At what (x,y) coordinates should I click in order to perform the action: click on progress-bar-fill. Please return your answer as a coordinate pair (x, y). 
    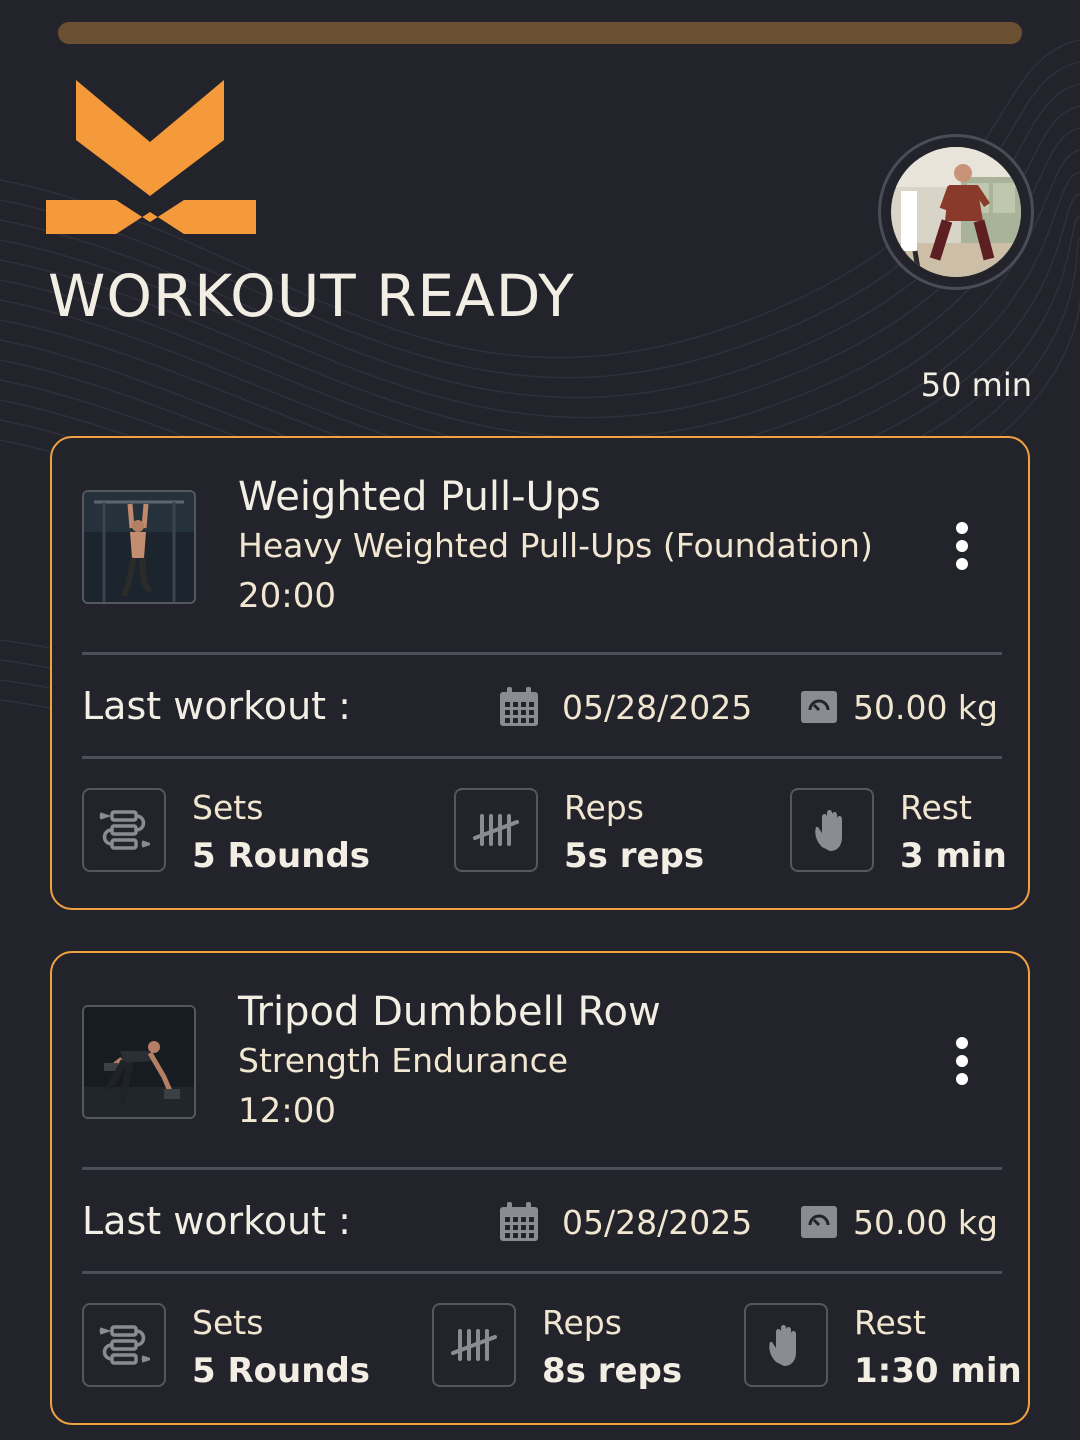
    Looking at the image, I should click on (540, 33).